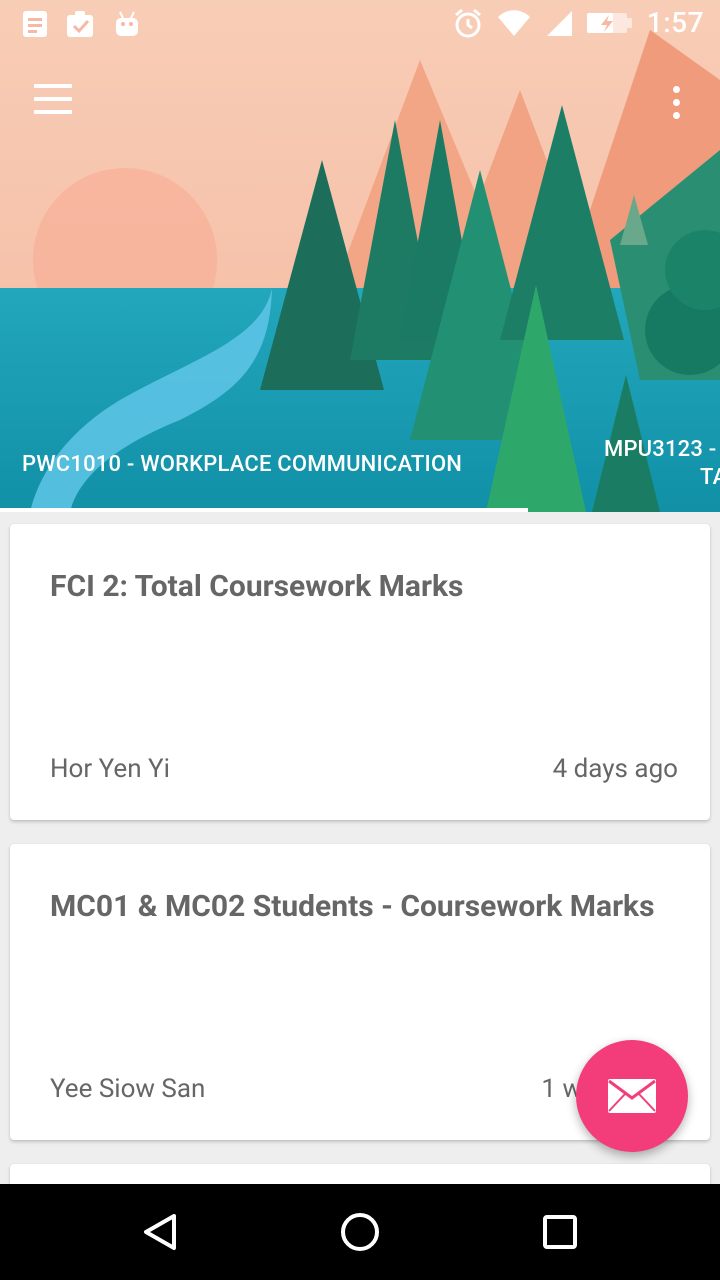 The image size is (720, 1280). What do you see at coordinates (675, 22) in the screenshot?
I see `status-time: 1:57` at bounding box center [675, 22].